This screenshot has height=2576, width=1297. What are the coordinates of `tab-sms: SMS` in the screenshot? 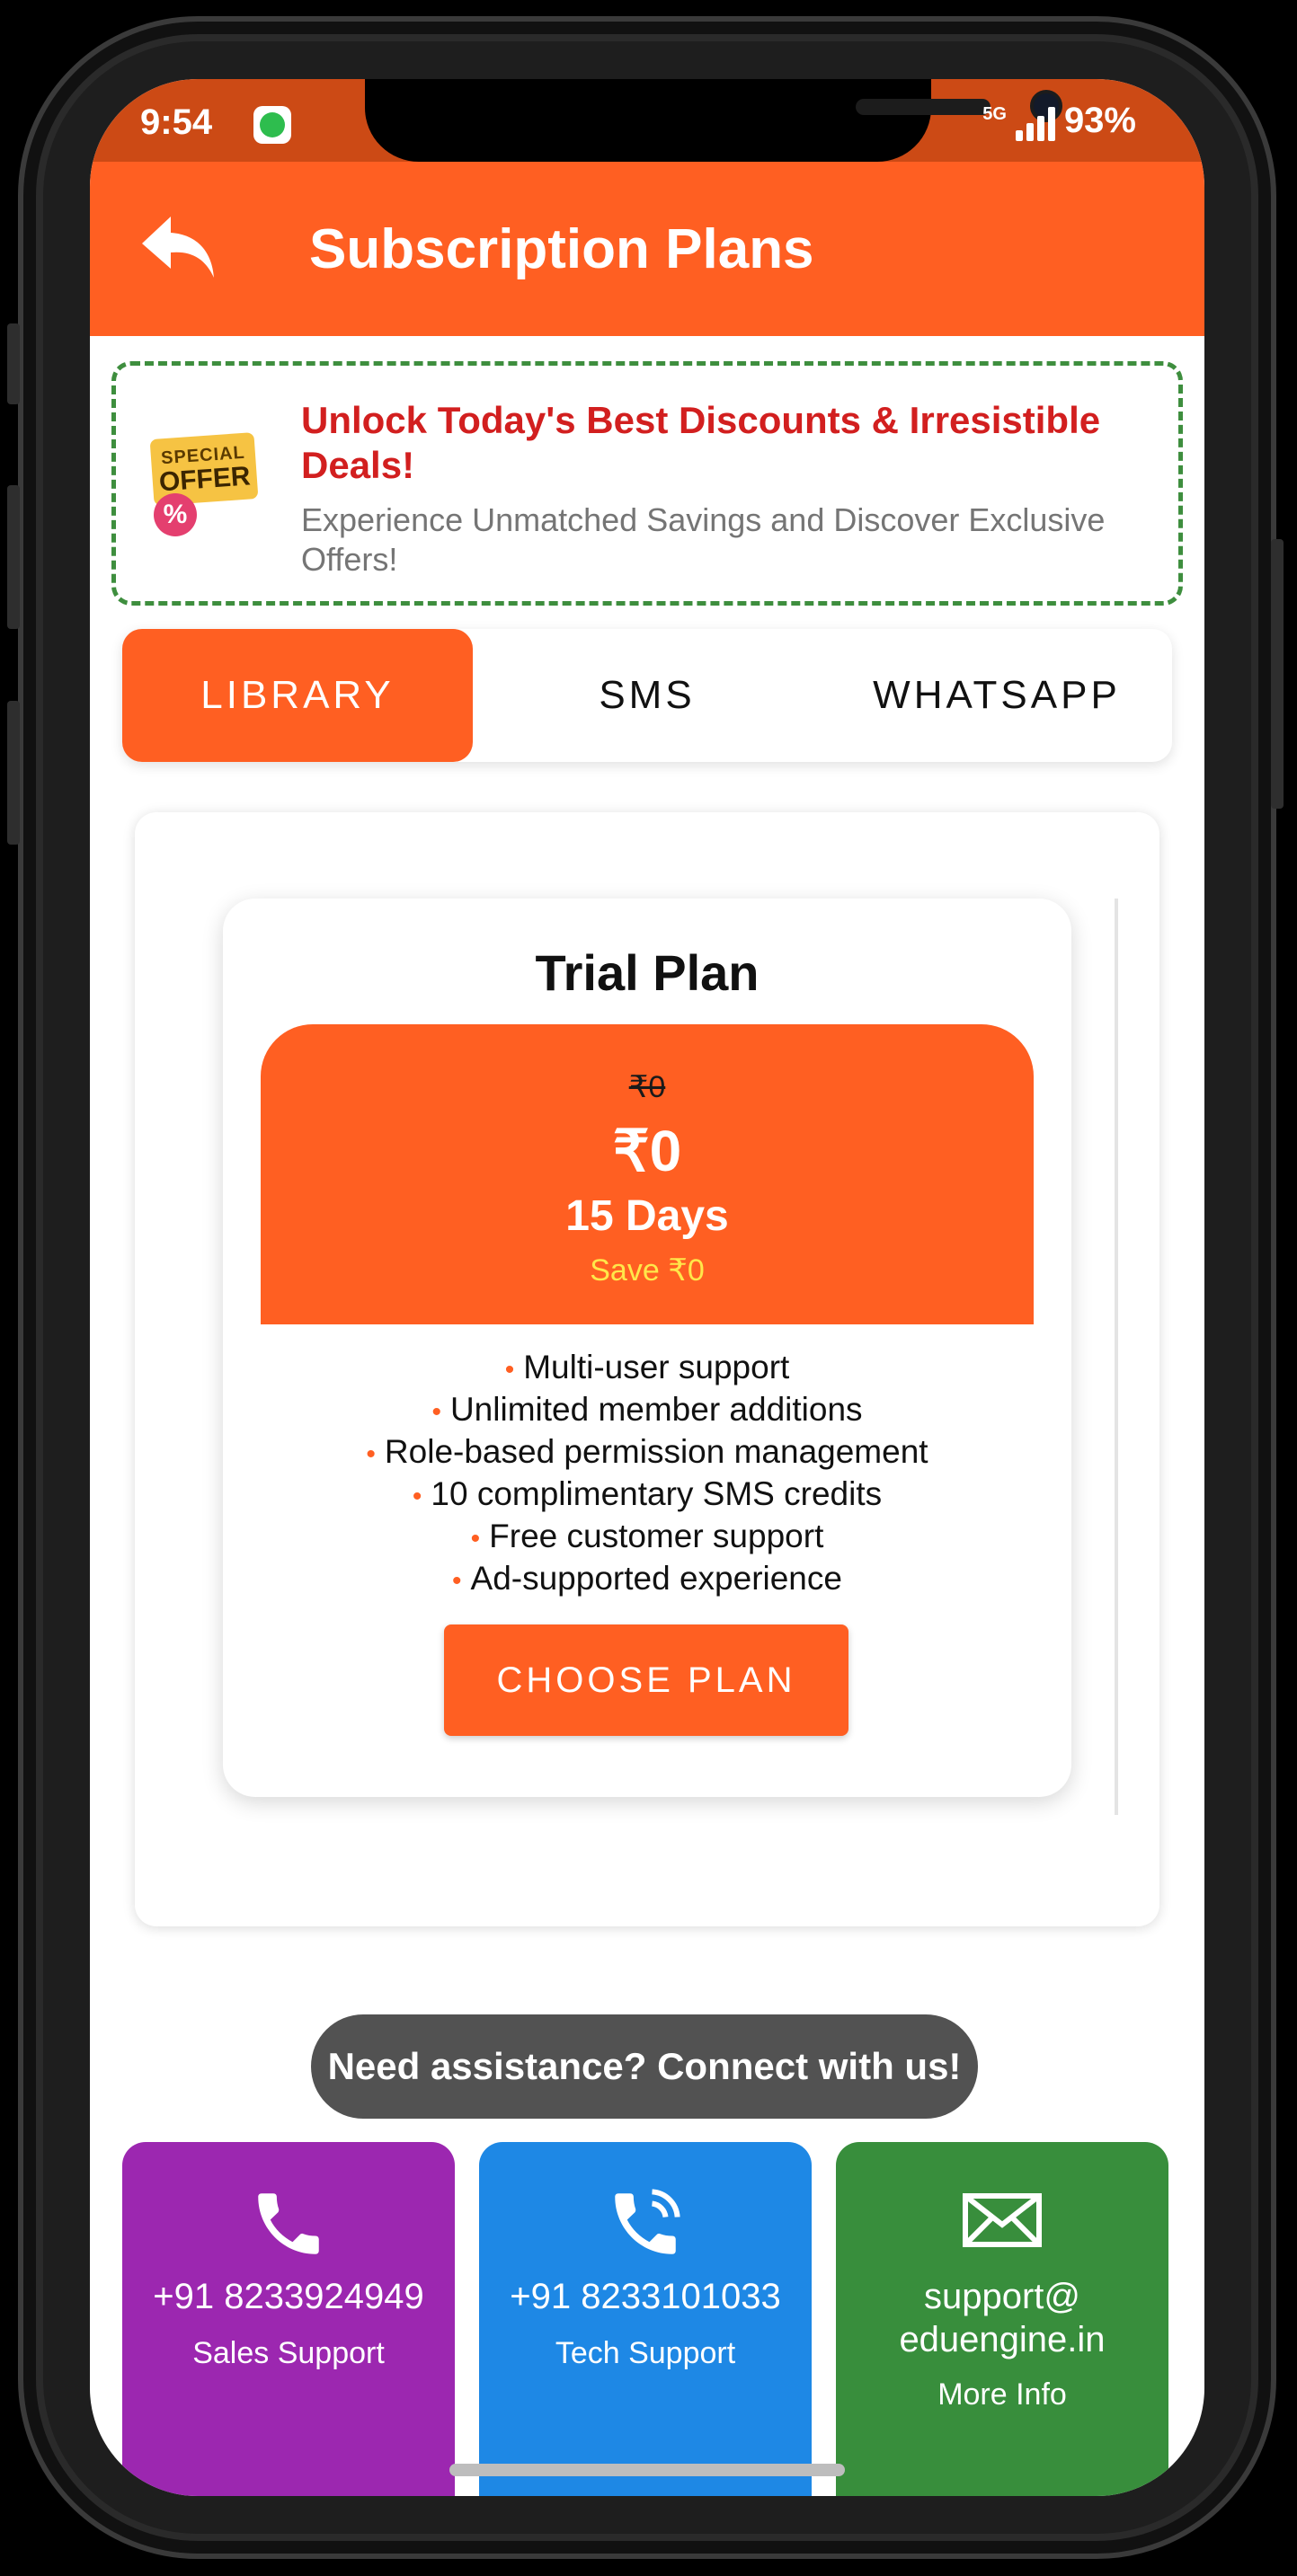 It's located at (647, 695).